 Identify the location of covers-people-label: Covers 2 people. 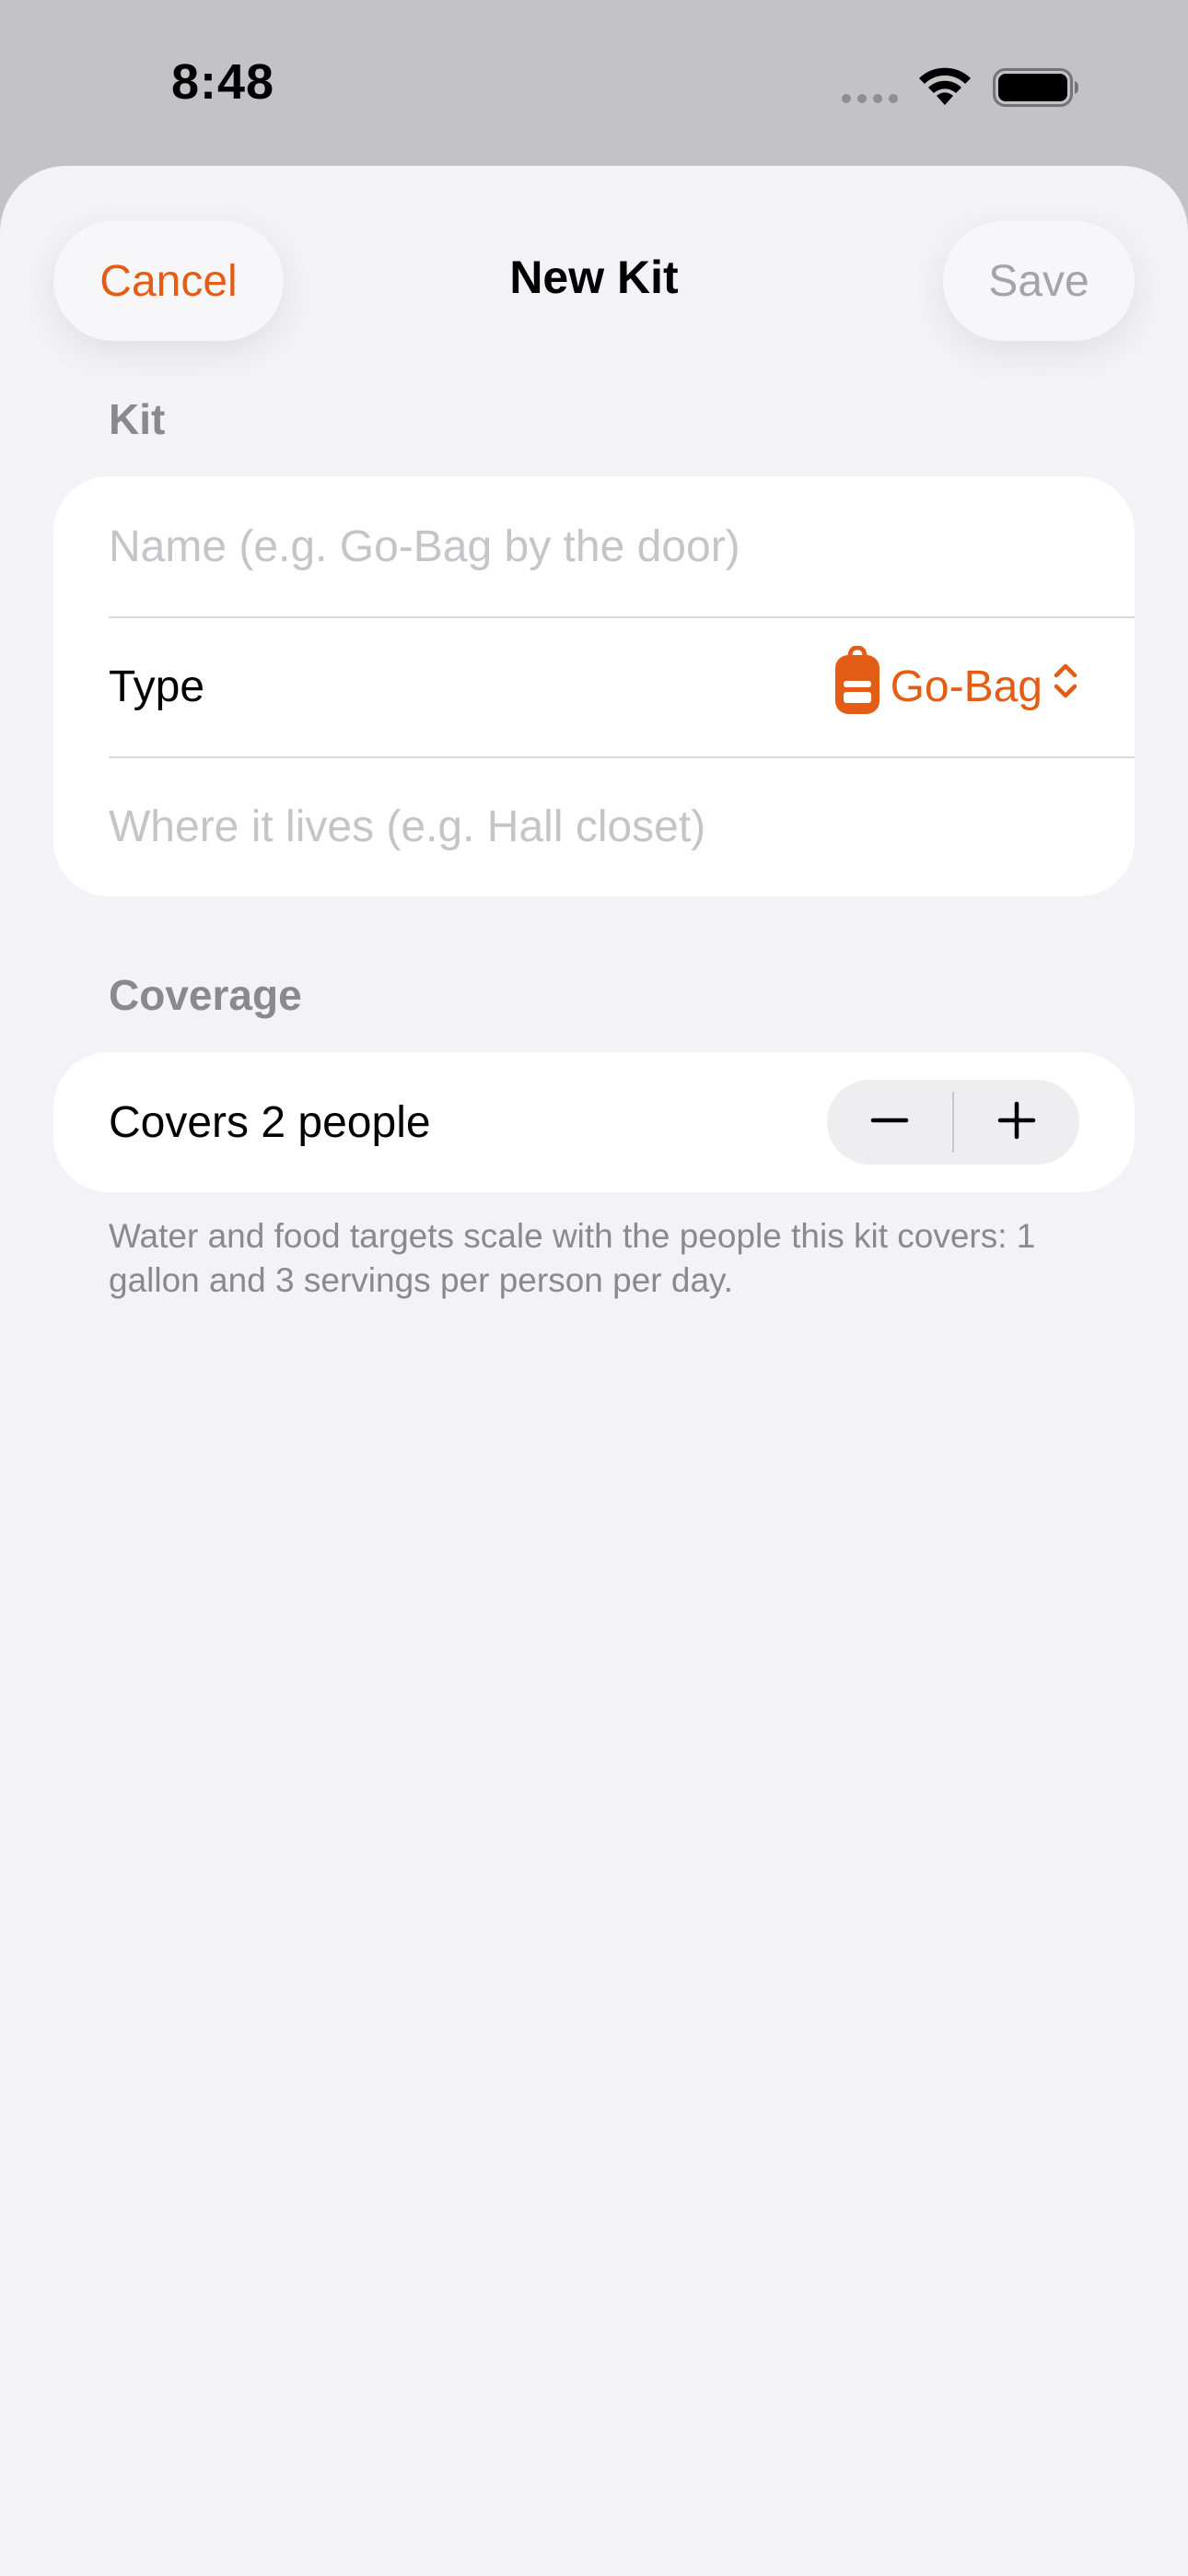
(270, 1122).